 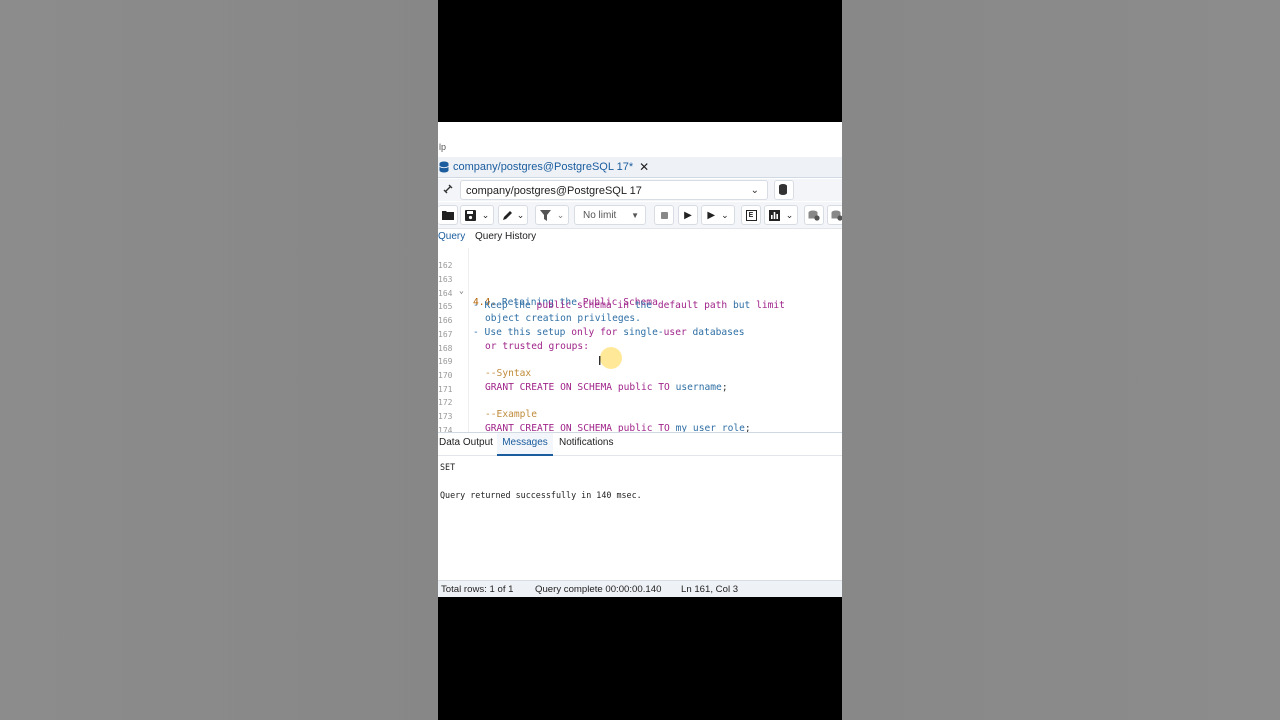 What do you see at coordinates (468, 443) in the screenshot?
I see `tab-data-output: Data Output` at bounding box center [468, 443].